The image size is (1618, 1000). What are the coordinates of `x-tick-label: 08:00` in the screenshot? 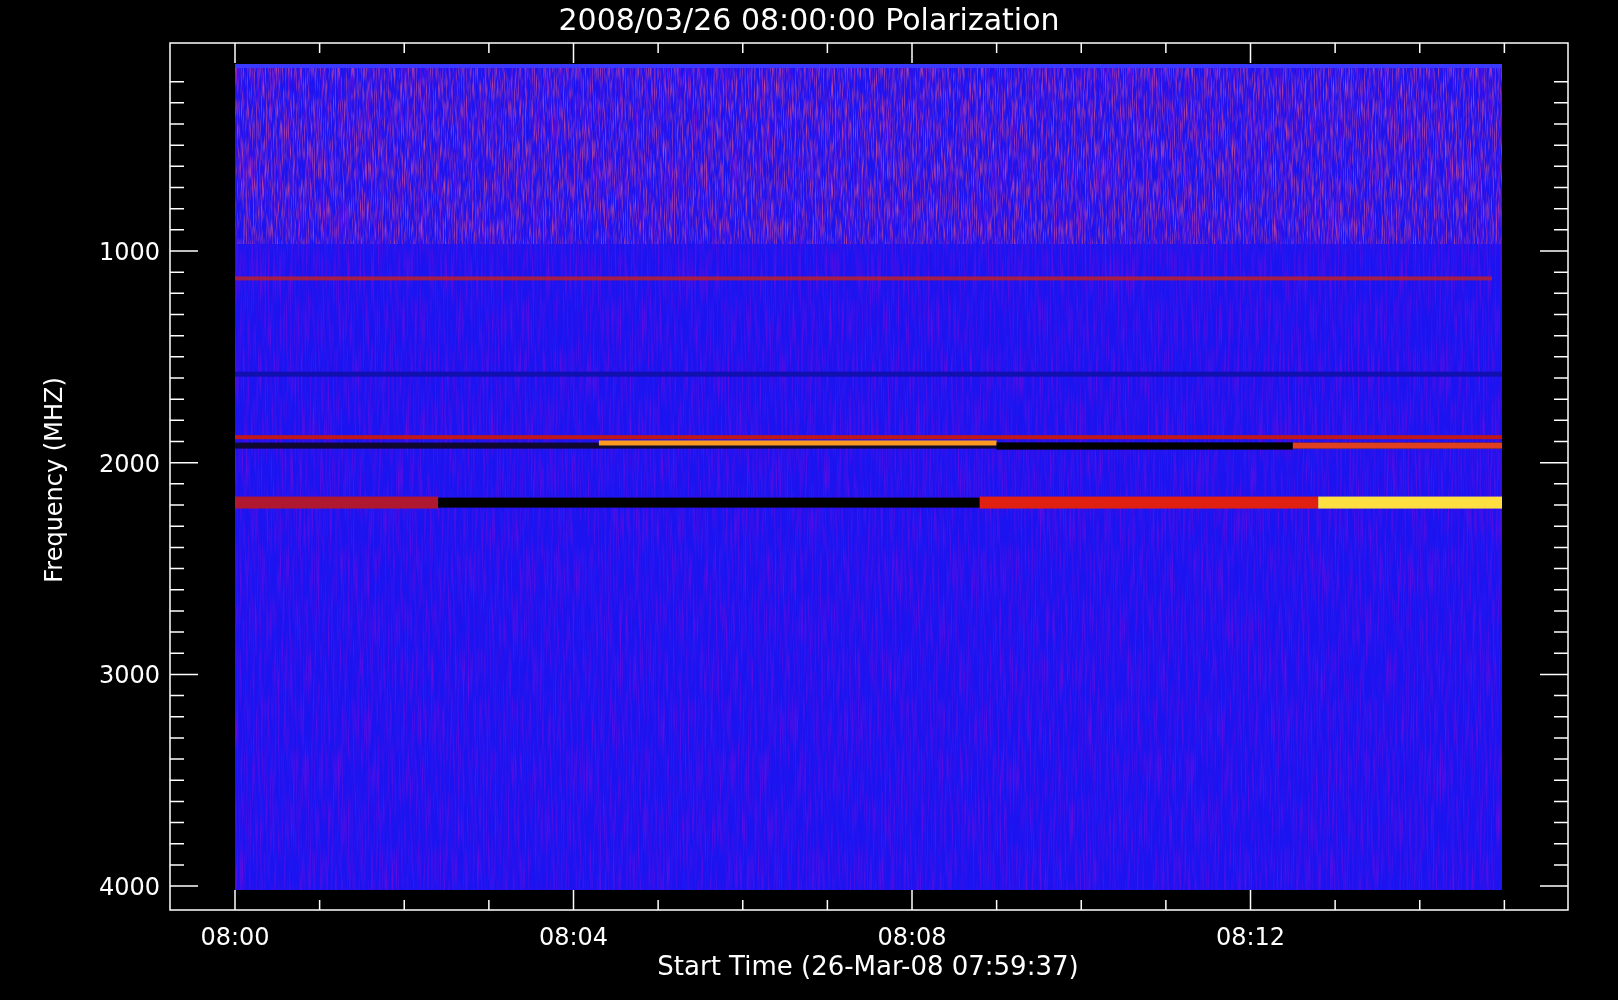 It's located at (235, 937).